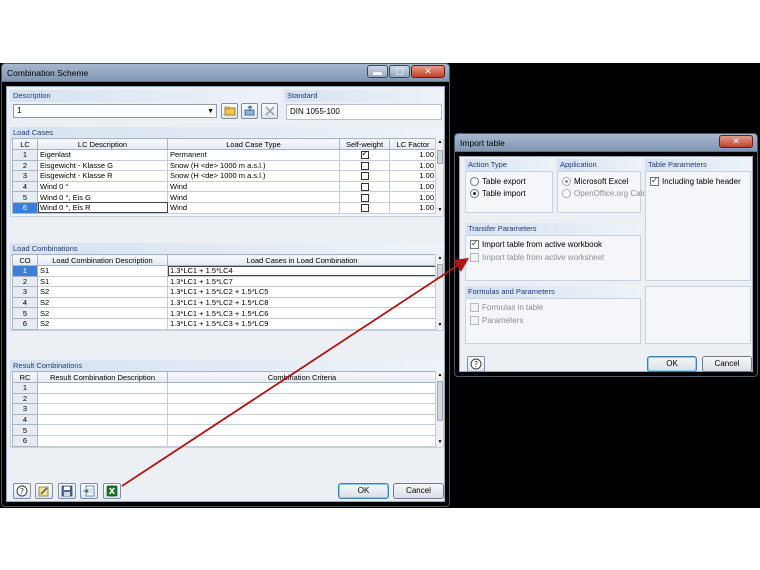  Describe the element at coordinates (302, 377) in the screenshot. I see `column-header-combination-criteria: Combination Criteria` at that location.